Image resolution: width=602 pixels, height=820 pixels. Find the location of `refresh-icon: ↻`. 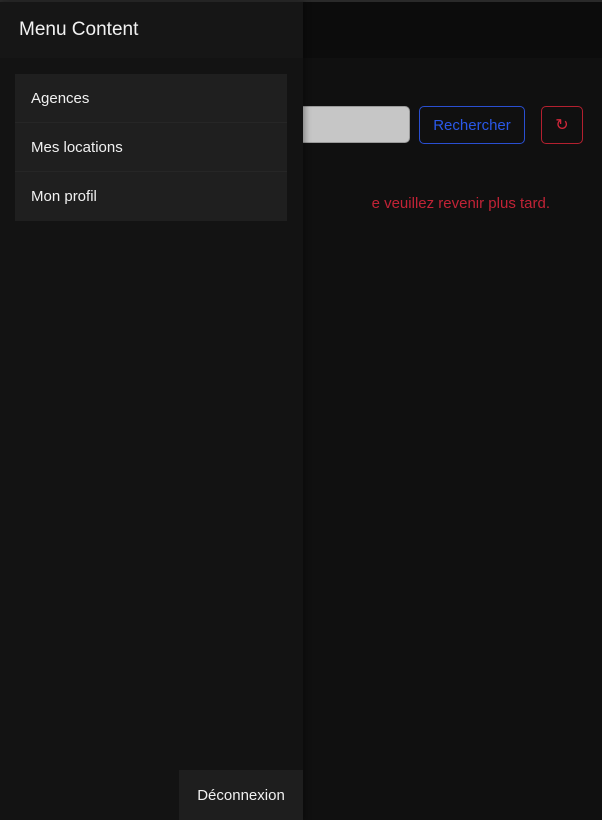

refresh-icon: ↻ is located at coordinates (562, 125).